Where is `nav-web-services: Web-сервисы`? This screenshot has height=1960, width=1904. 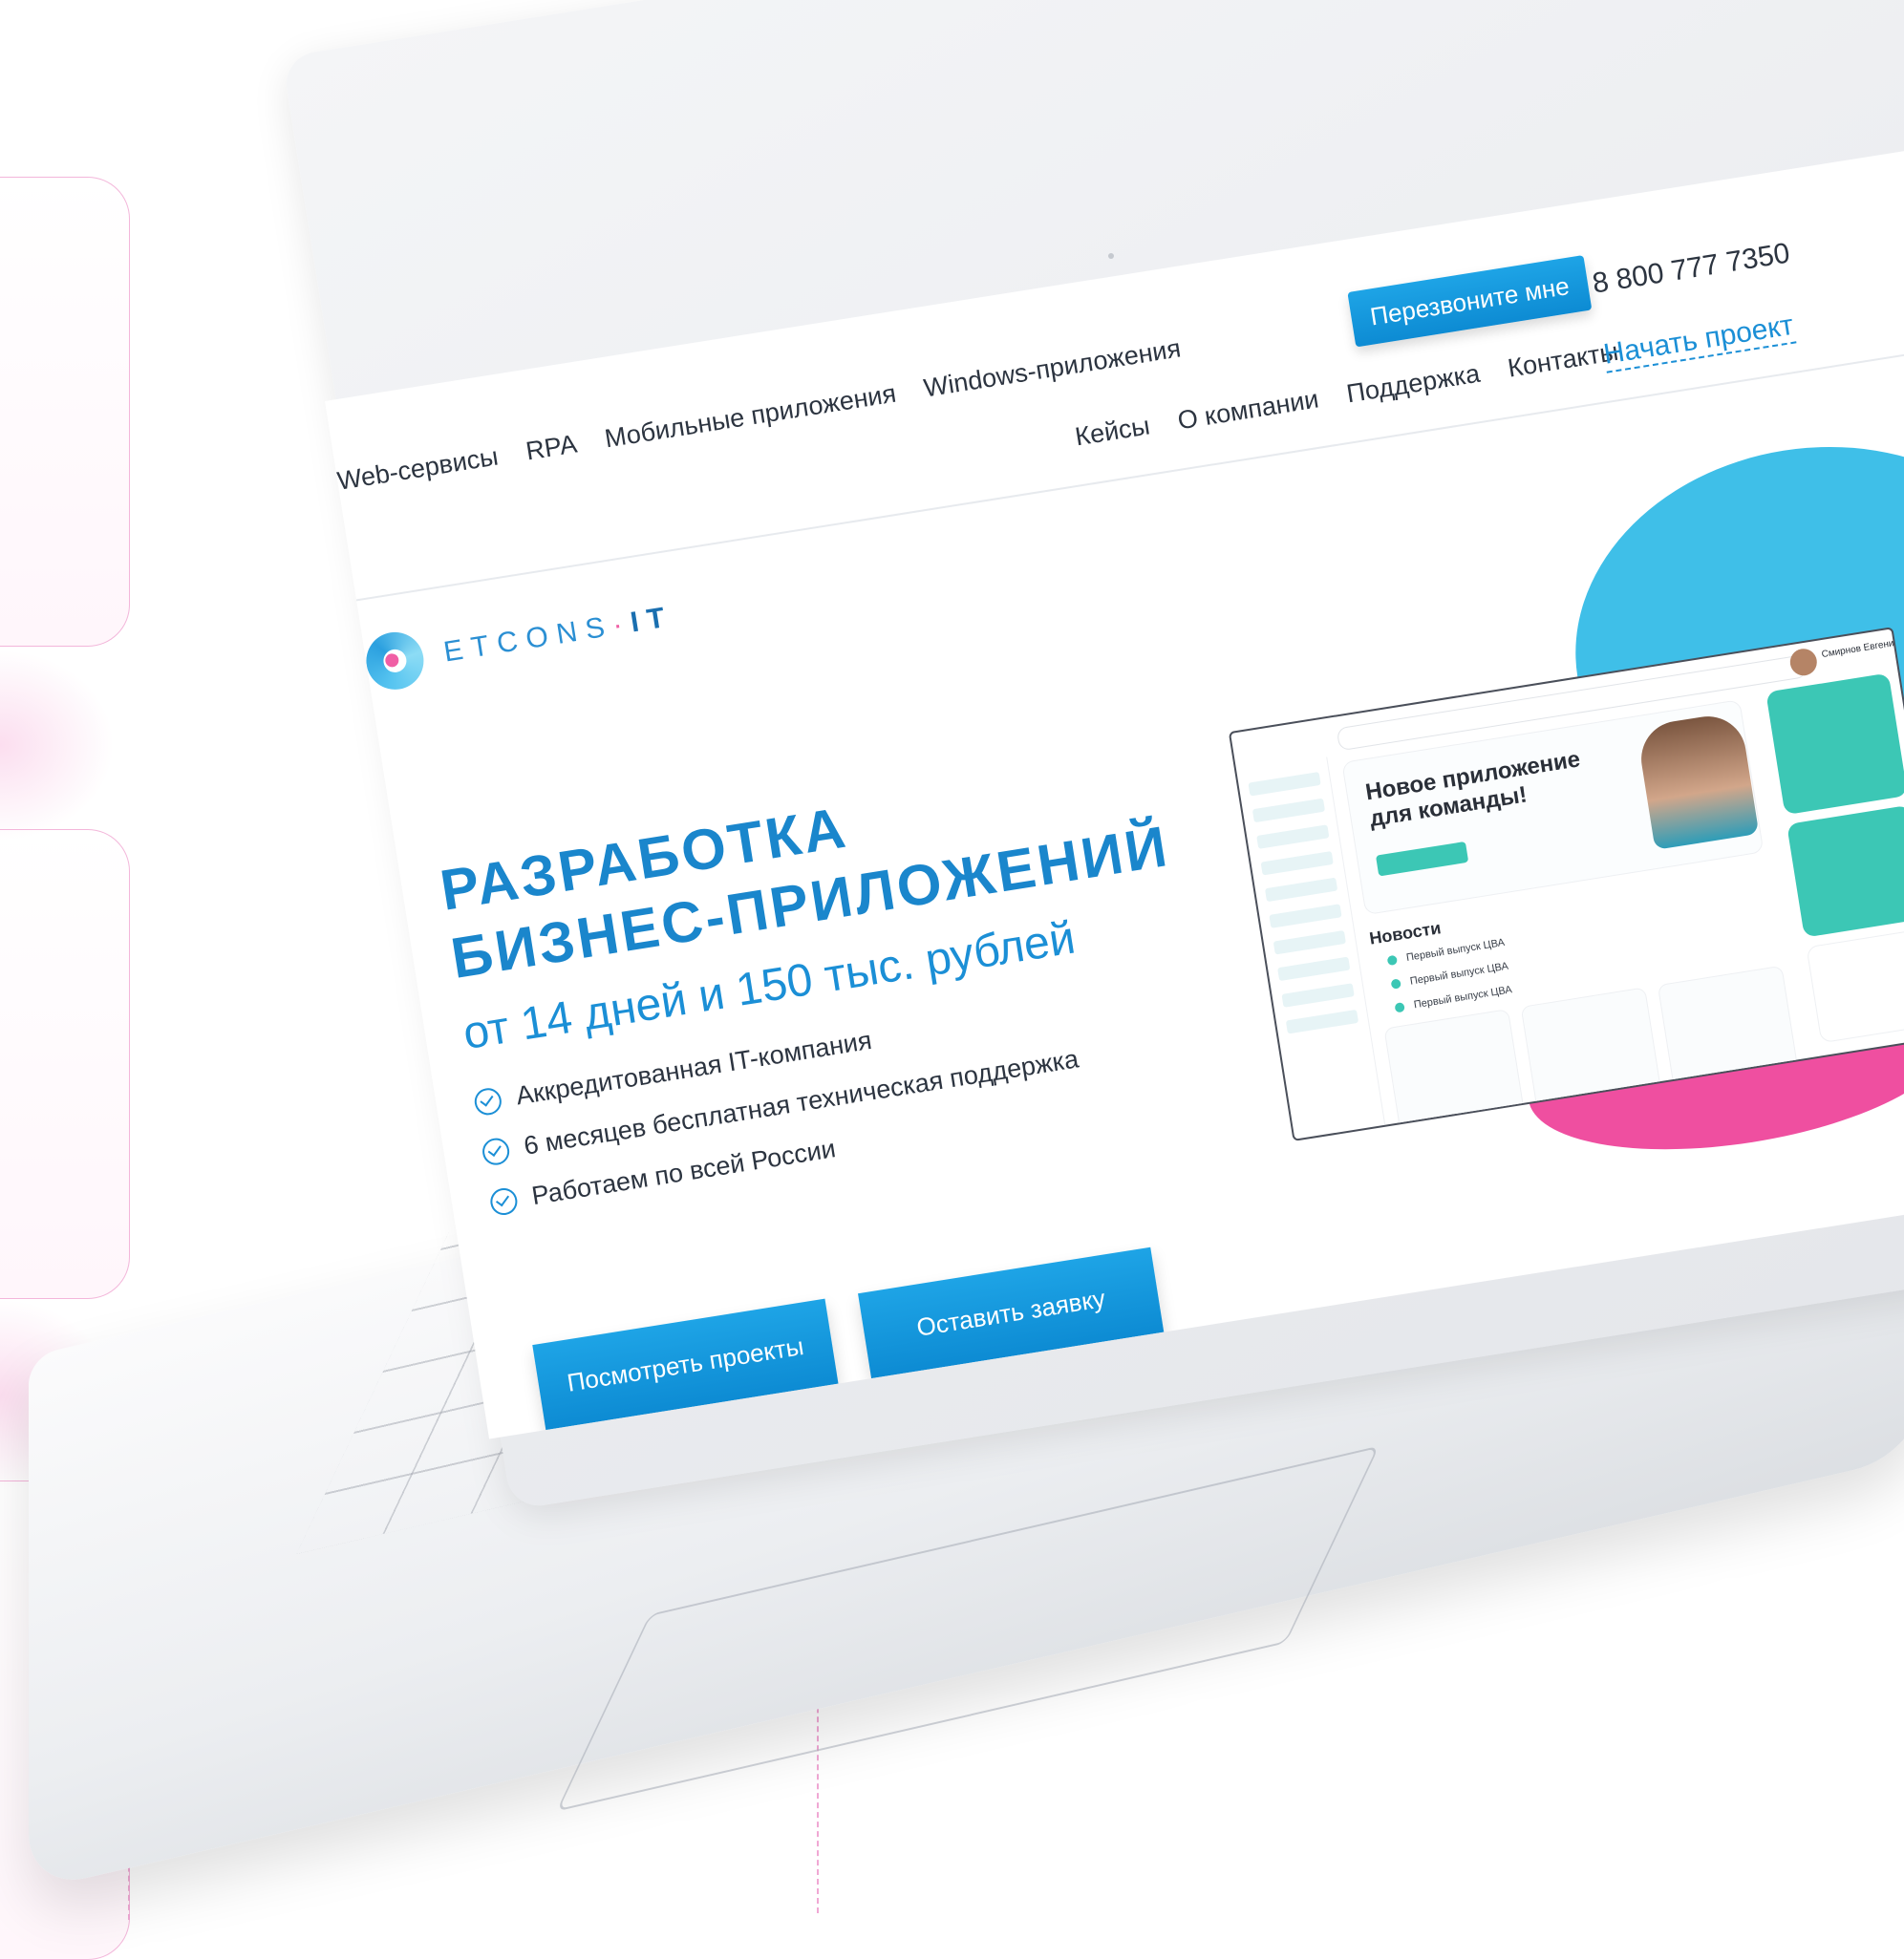
nav-web-services: Web-сервисы is located at coordinates (418, 469).